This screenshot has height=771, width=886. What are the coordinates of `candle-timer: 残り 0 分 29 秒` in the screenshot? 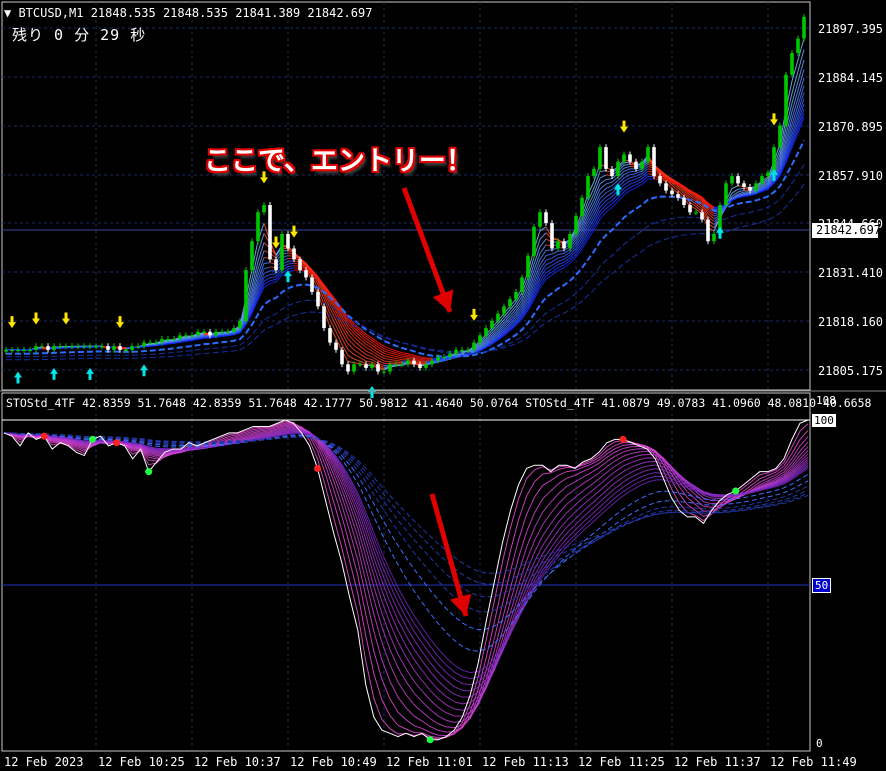 It's located at (79, 35).